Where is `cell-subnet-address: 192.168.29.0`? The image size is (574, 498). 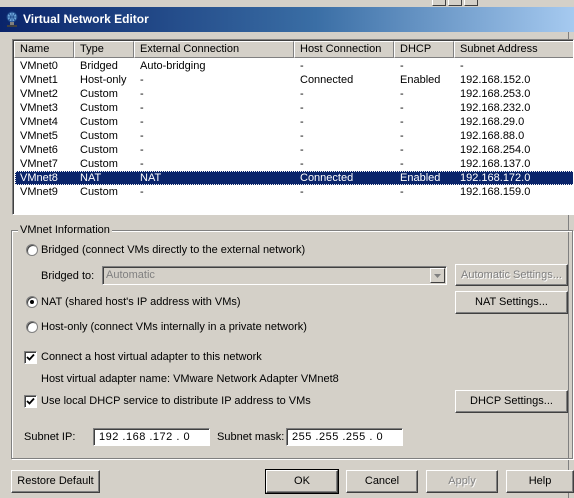 cell-subnet-address: 192.168.29.0 is located at coordinates (492, 122).